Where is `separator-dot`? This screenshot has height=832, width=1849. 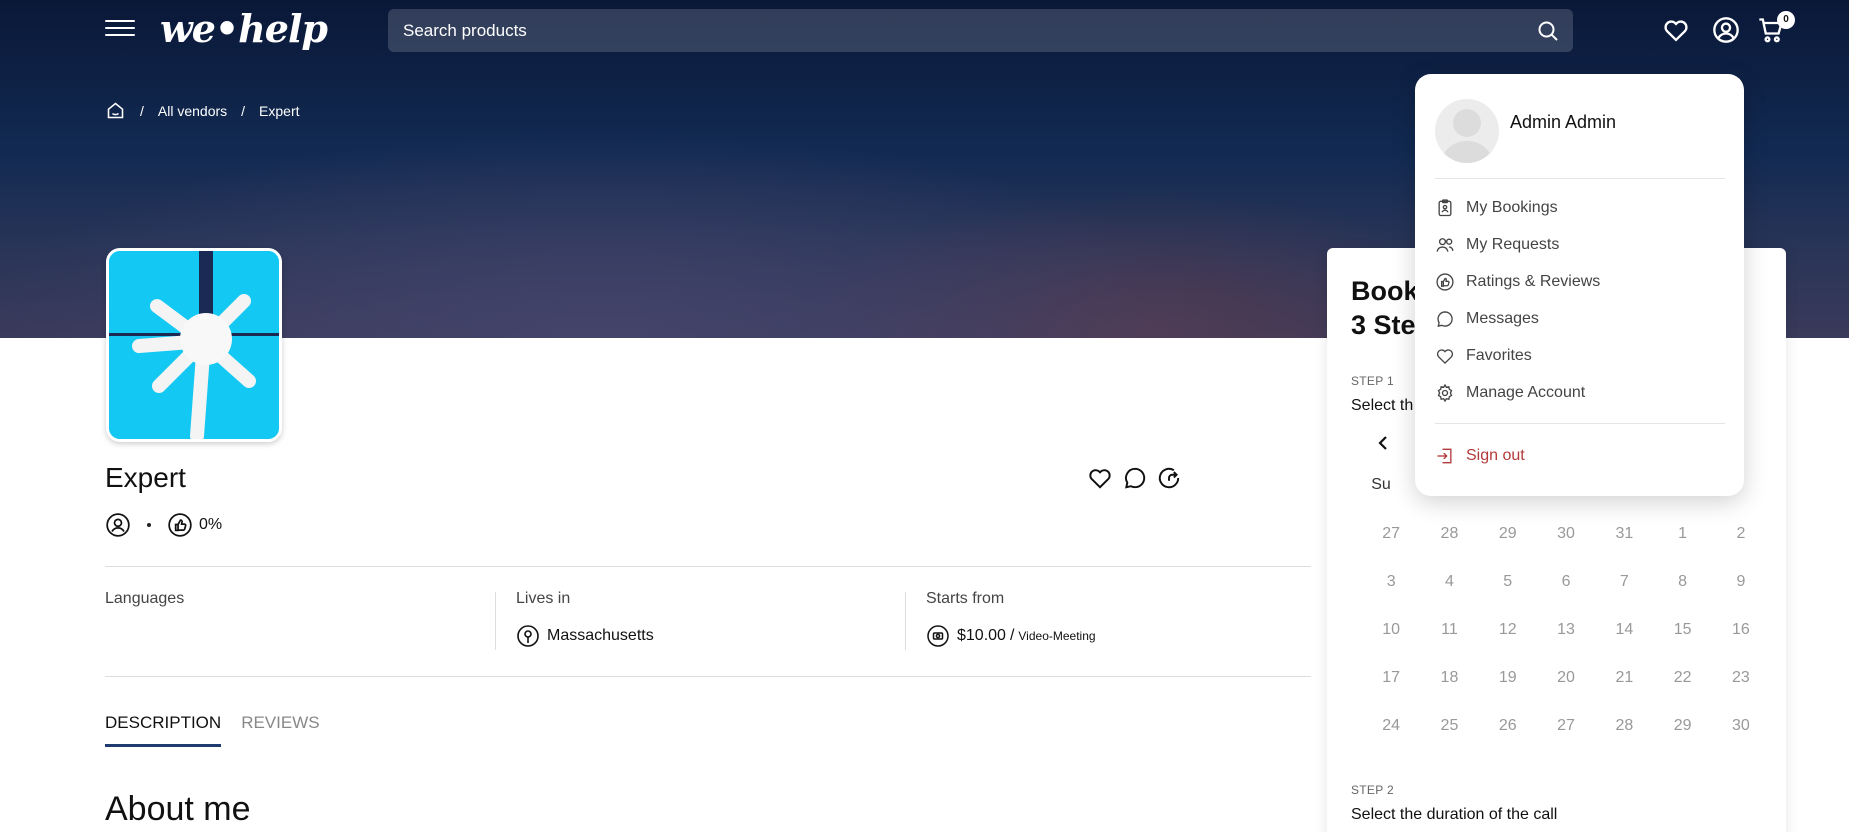 separator-dot is located at coordinates (149, 525).